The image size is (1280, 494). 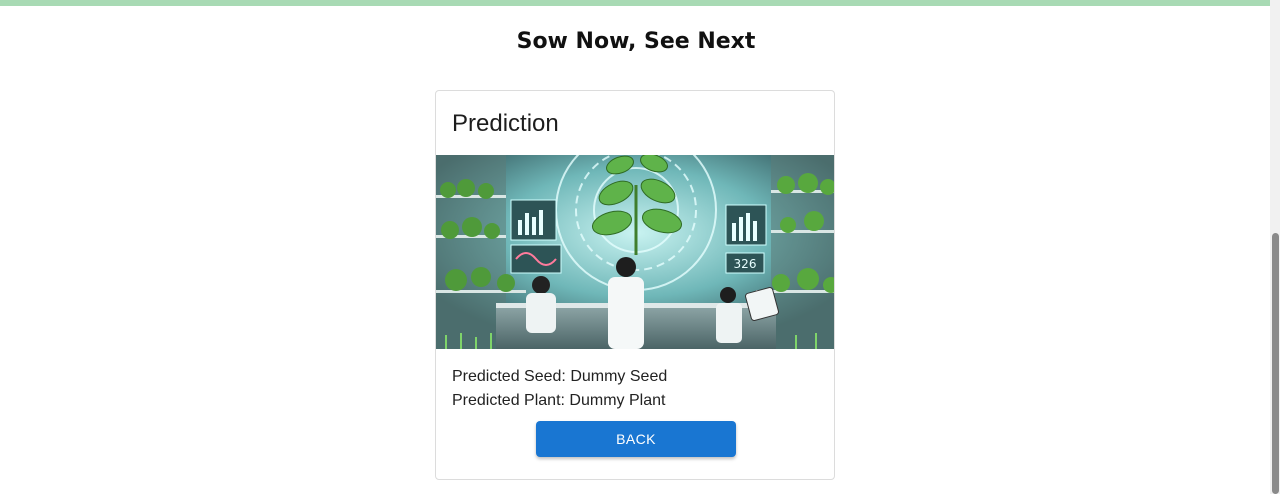 I want to click on back-button: BACK, so click(x=636, y=439).